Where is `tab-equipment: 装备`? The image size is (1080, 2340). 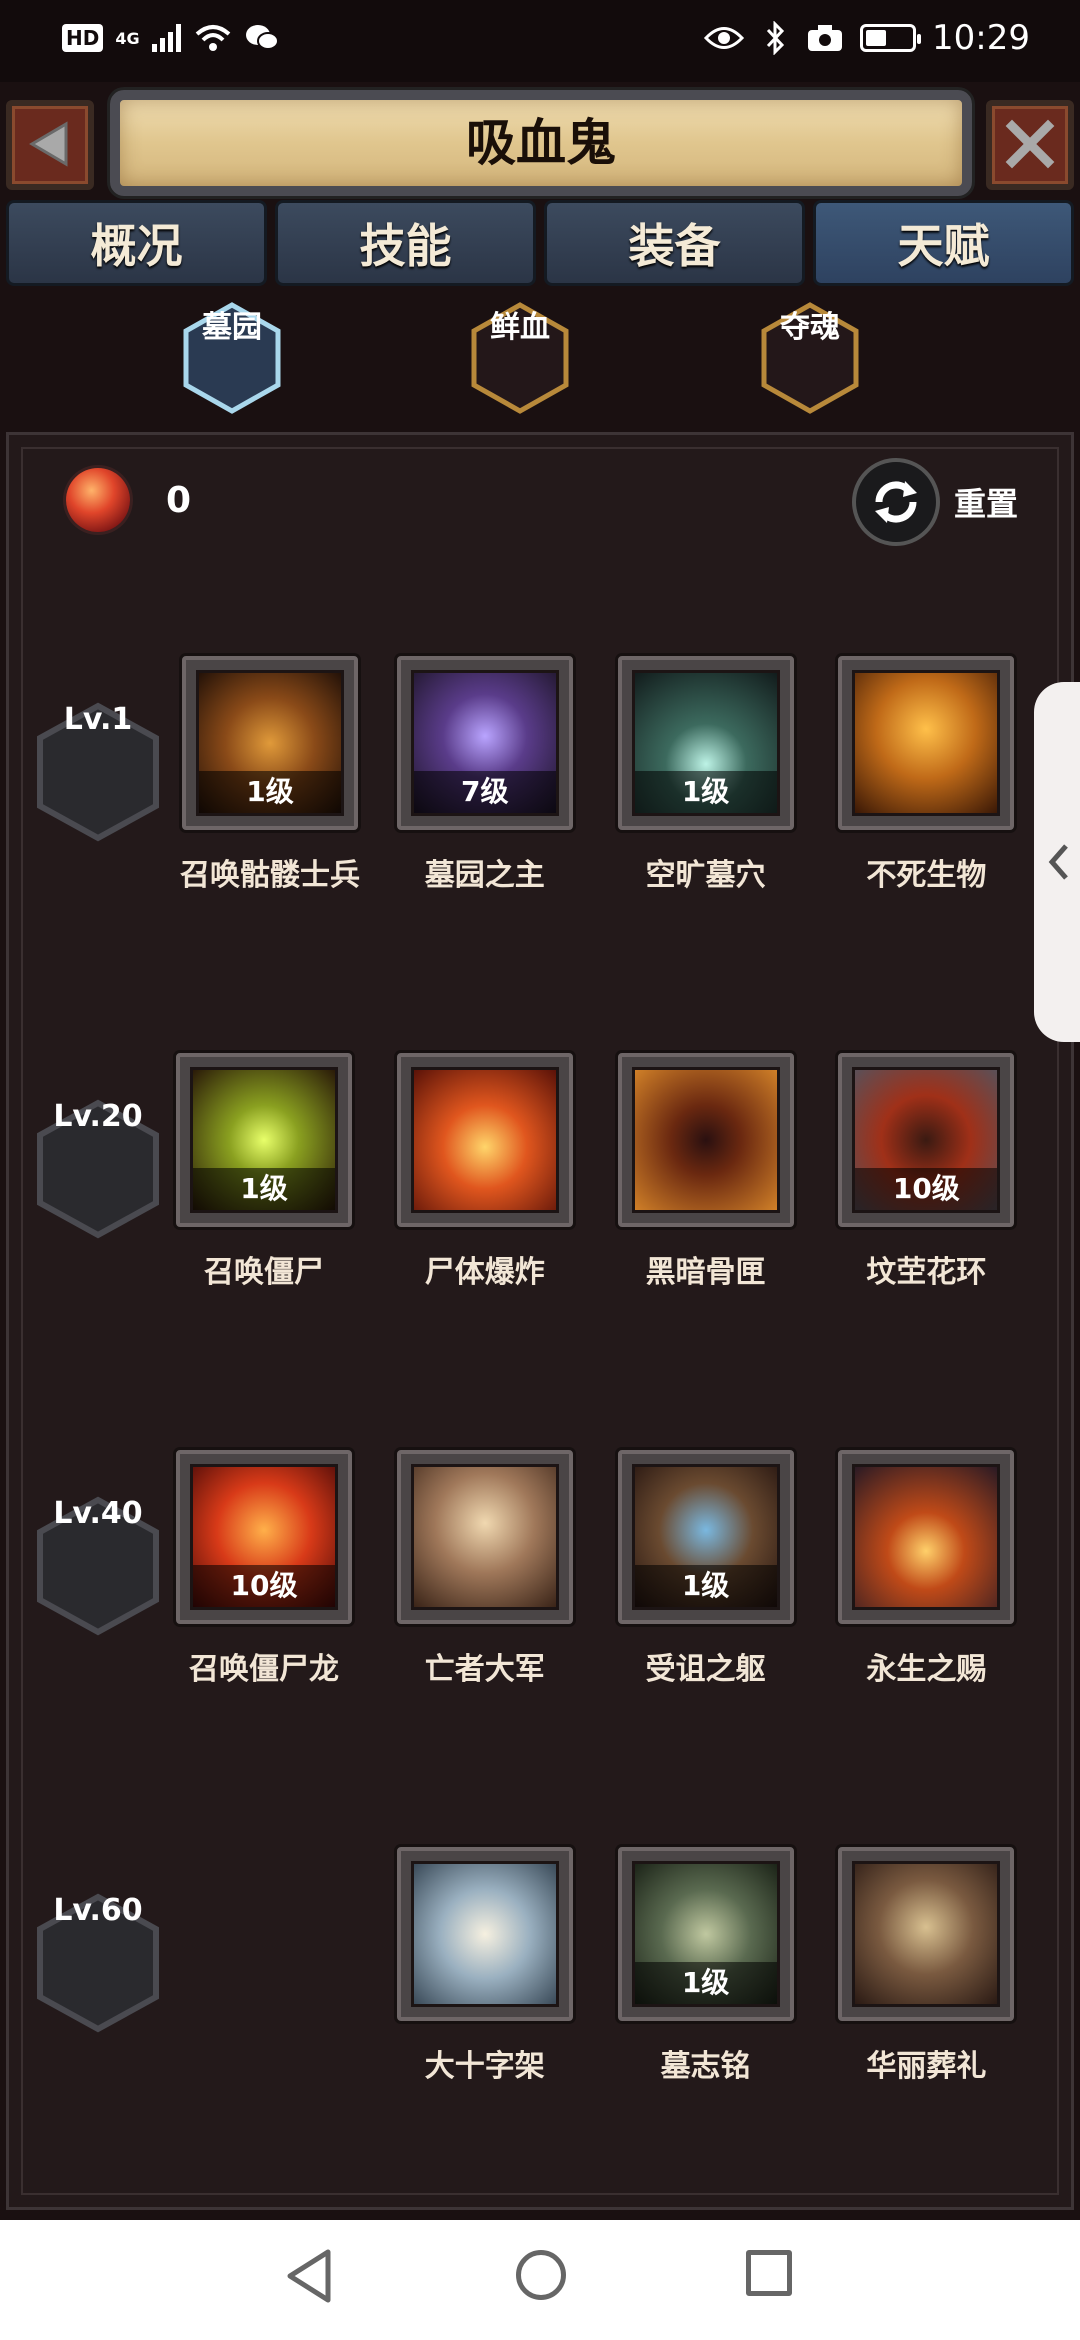 tab-equipment: 装备 is located at coordinates (674, 243).